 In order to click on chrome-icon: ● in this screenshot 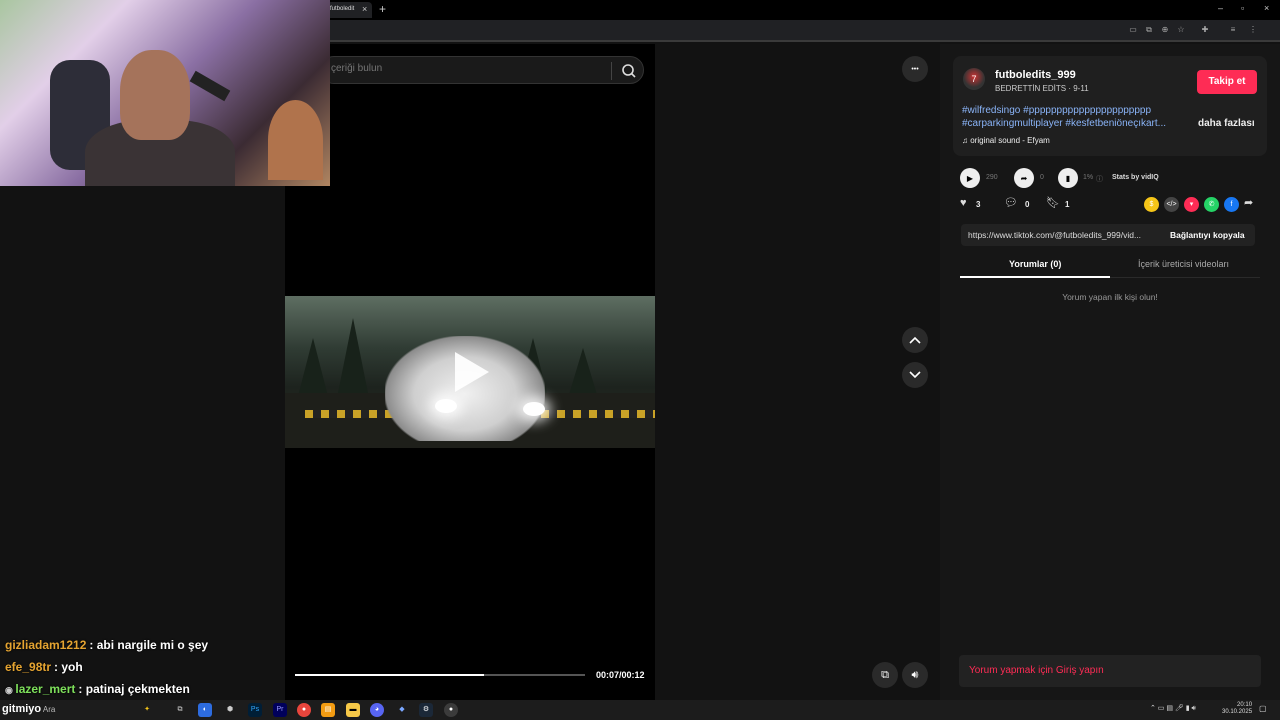, I will do `click(304, 710)`.